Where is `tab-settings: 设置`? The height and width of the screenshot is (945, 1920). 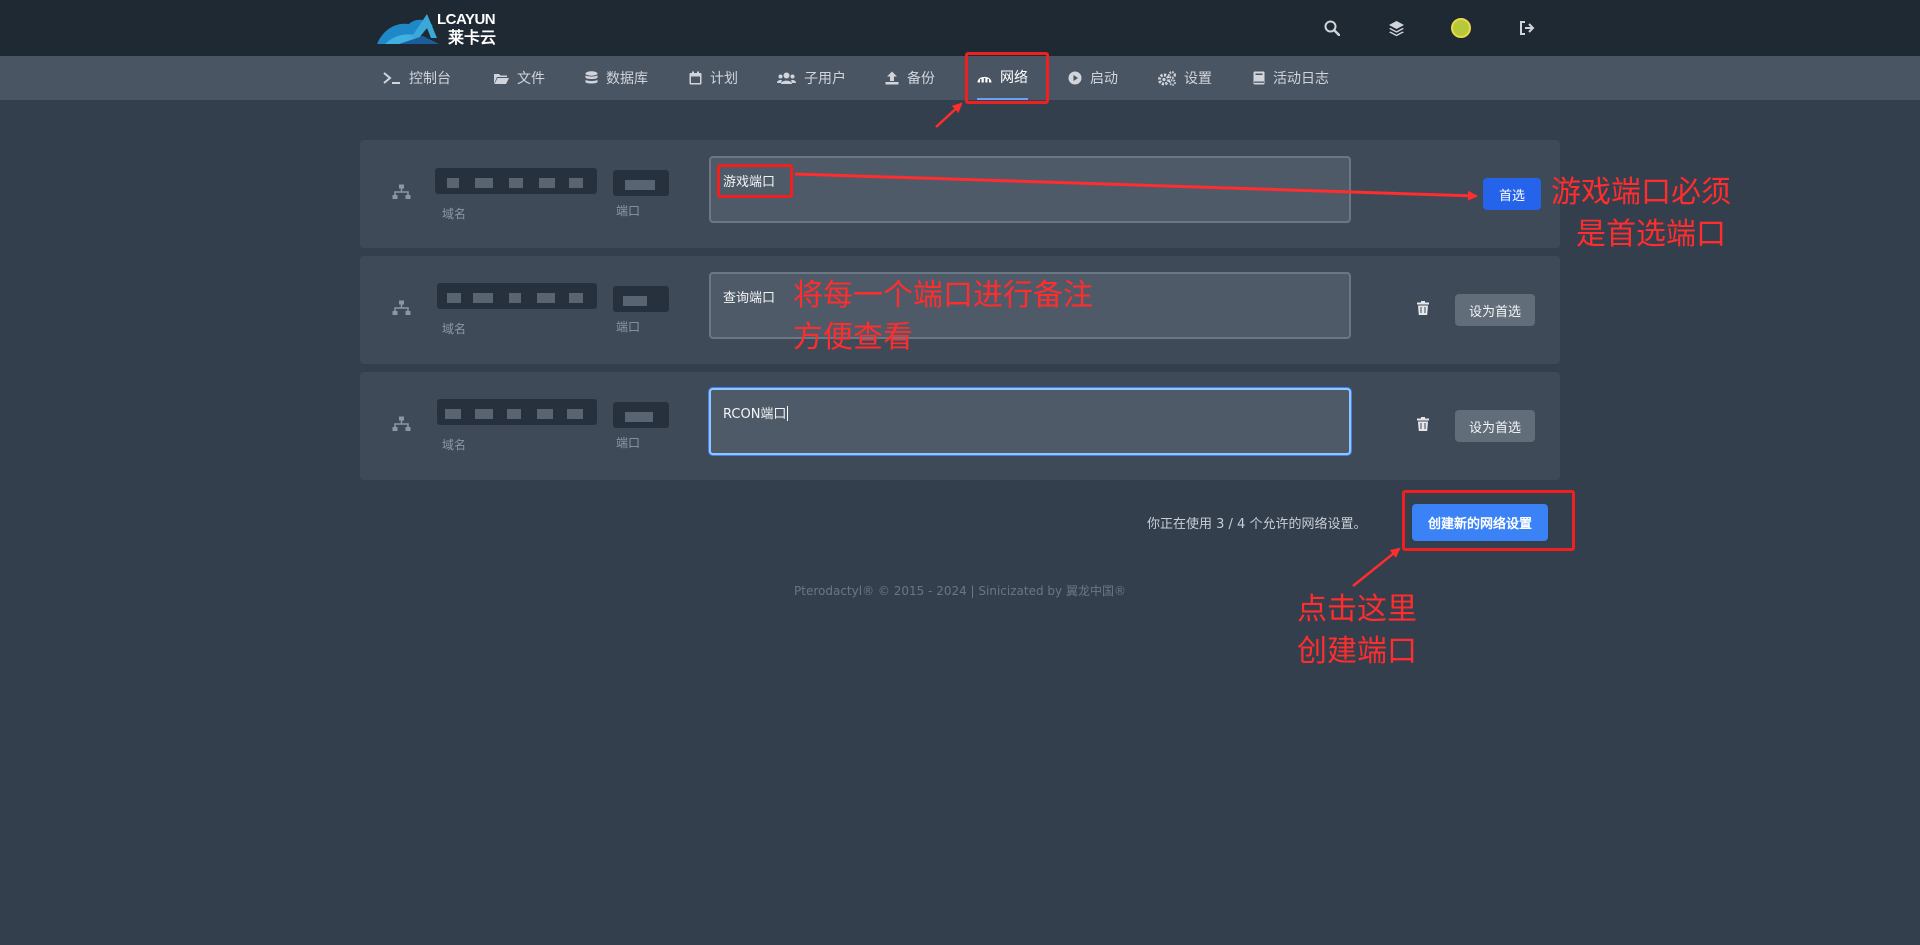
tab-settings: 设置 is located at coordinates (1185, 78).